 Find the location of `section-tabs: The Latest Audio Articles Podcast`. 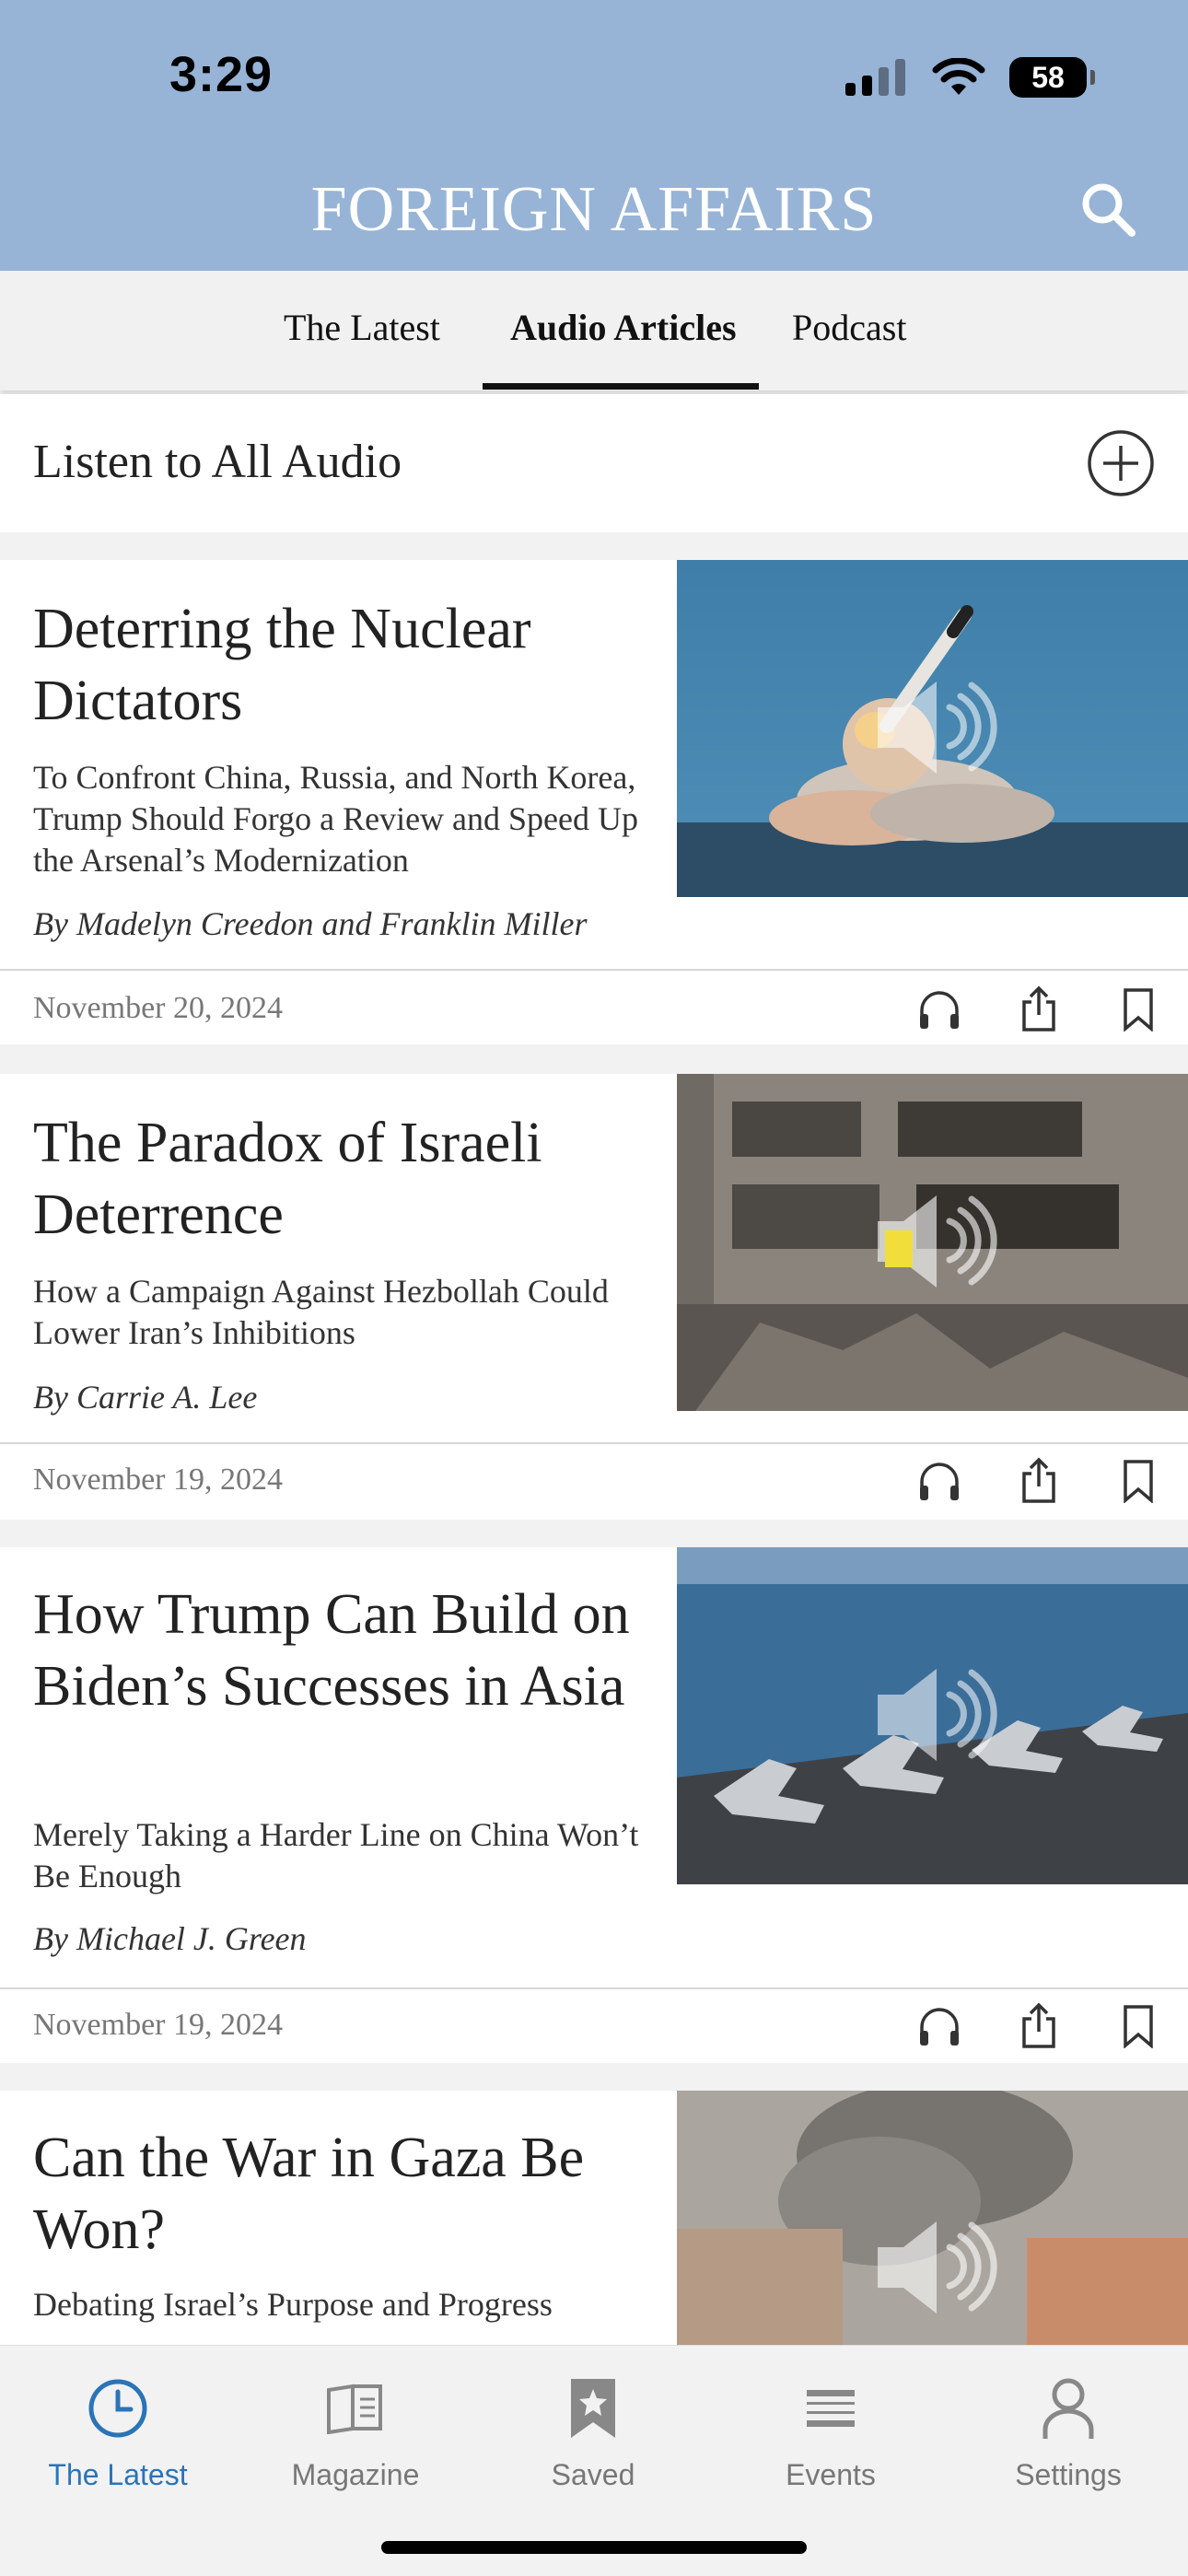

section-tabs: The Latest Audio Articles Podcast is located at coordinates (594, 330).